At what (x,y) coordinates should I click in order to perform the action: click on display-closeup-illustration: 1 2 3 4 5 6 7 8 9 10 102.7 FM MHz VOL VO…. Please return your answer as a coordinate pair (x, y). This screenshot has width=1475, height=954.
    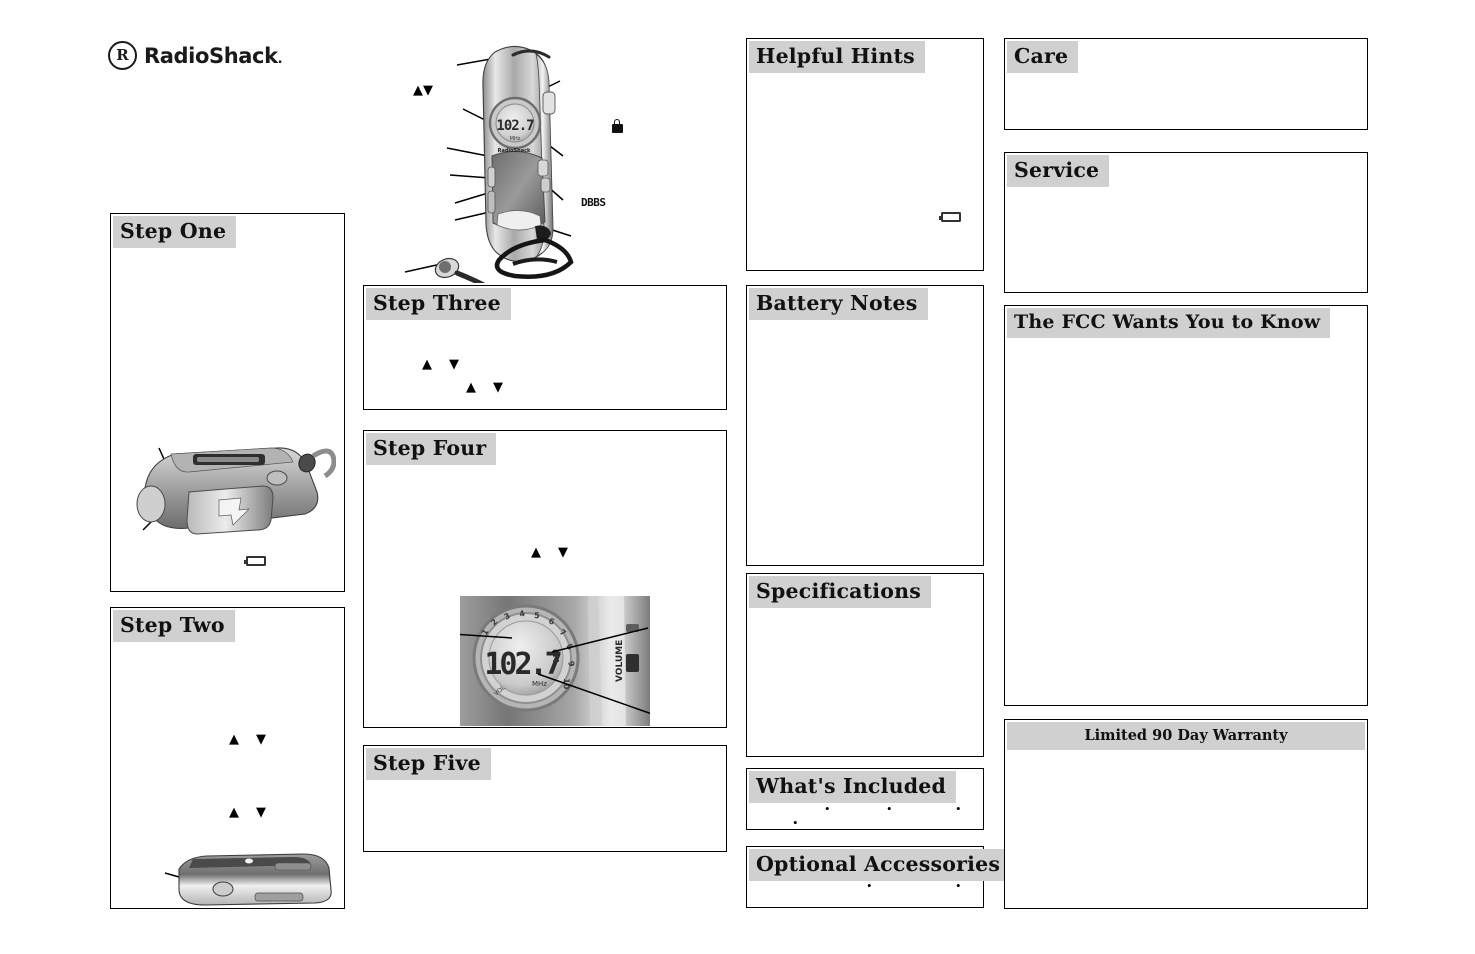
    Looking at the image, I should click on (555, 661).